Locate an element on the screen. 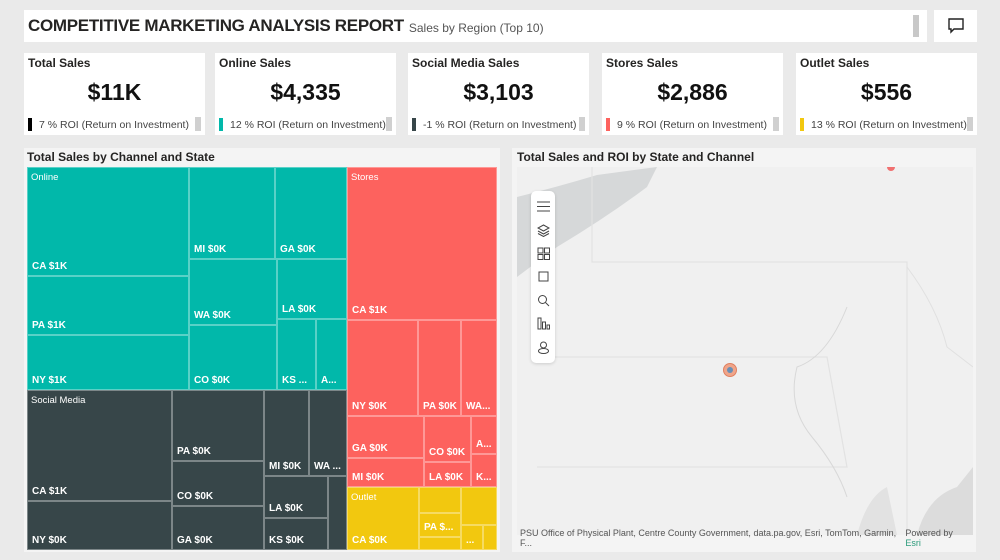 Image resolution: width=1000 pixels, height=560 pixels. roi-text: -1 % ROI (Return on Investment) is located at coordinates (500, 124).